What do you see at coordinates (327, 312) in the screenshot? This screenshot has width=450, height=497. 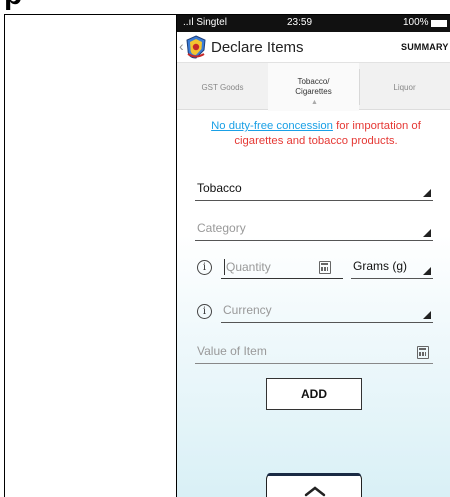 I see `currency-select: Currency` at bounding box center [327, 312].